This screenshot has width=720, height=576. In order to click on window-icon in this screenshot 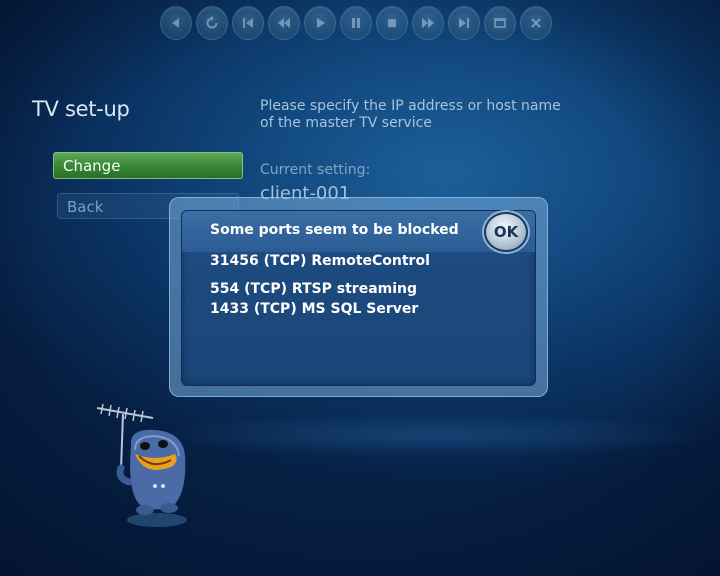, I will do `click(500, 23)`.